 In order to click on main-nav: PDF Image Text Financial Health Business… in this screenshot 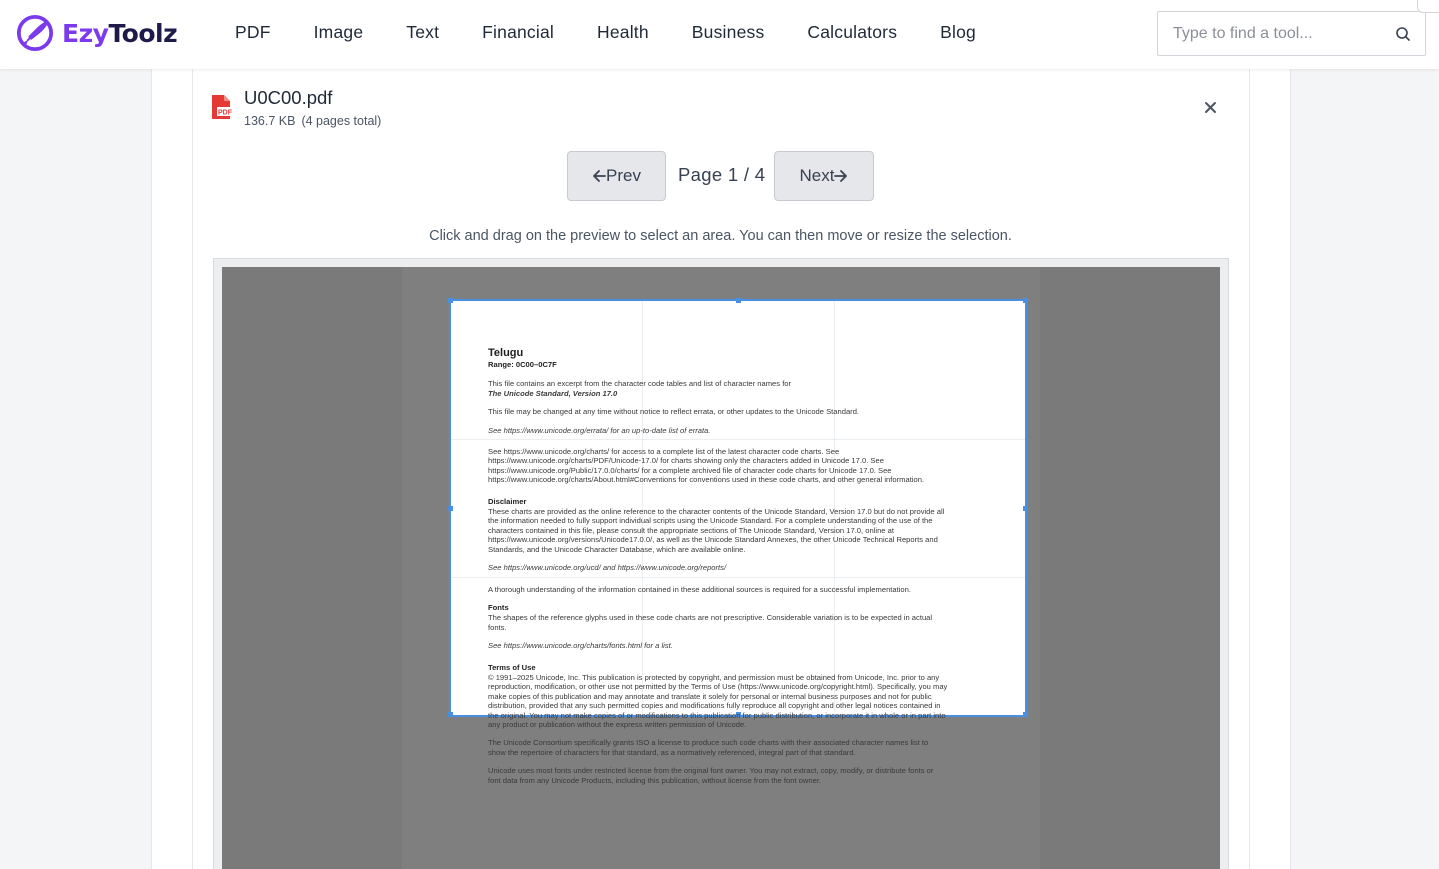, I will do `click(627, 32)`.